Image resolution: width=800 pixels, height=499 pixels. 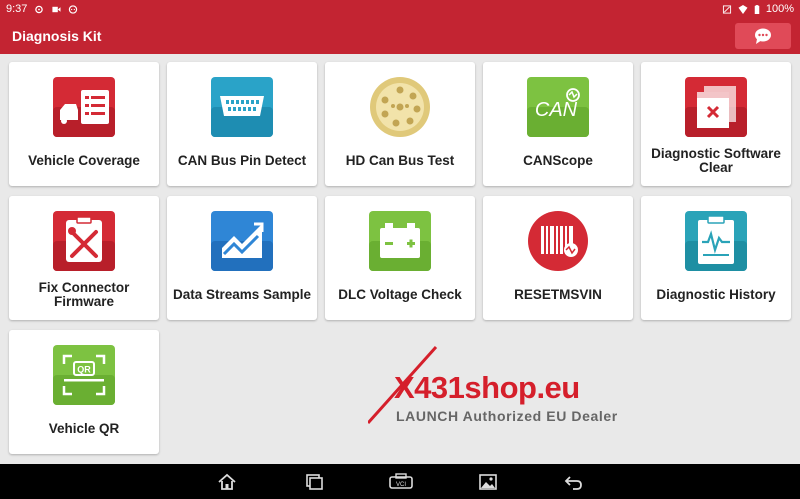 I want to click on status-bar: 9:37 100%, so click(x=400, y=9).